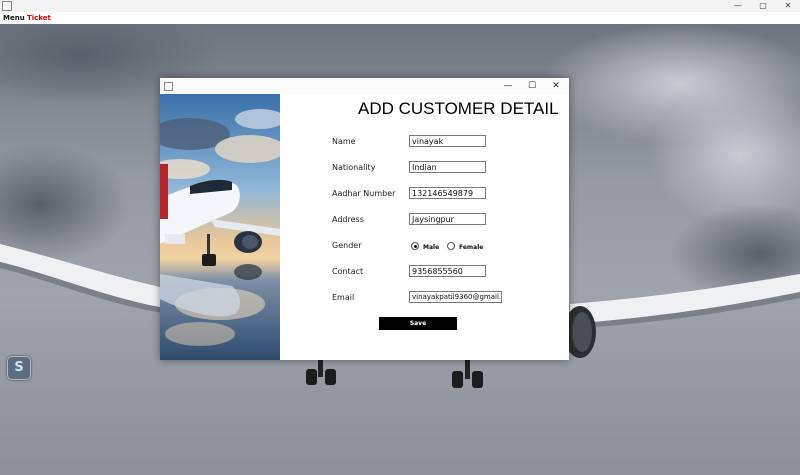  What do you see at coordinates (556, 86) in the screenshot?
I see `dialog-close-button: ✕` at bounding box center [556, 86].